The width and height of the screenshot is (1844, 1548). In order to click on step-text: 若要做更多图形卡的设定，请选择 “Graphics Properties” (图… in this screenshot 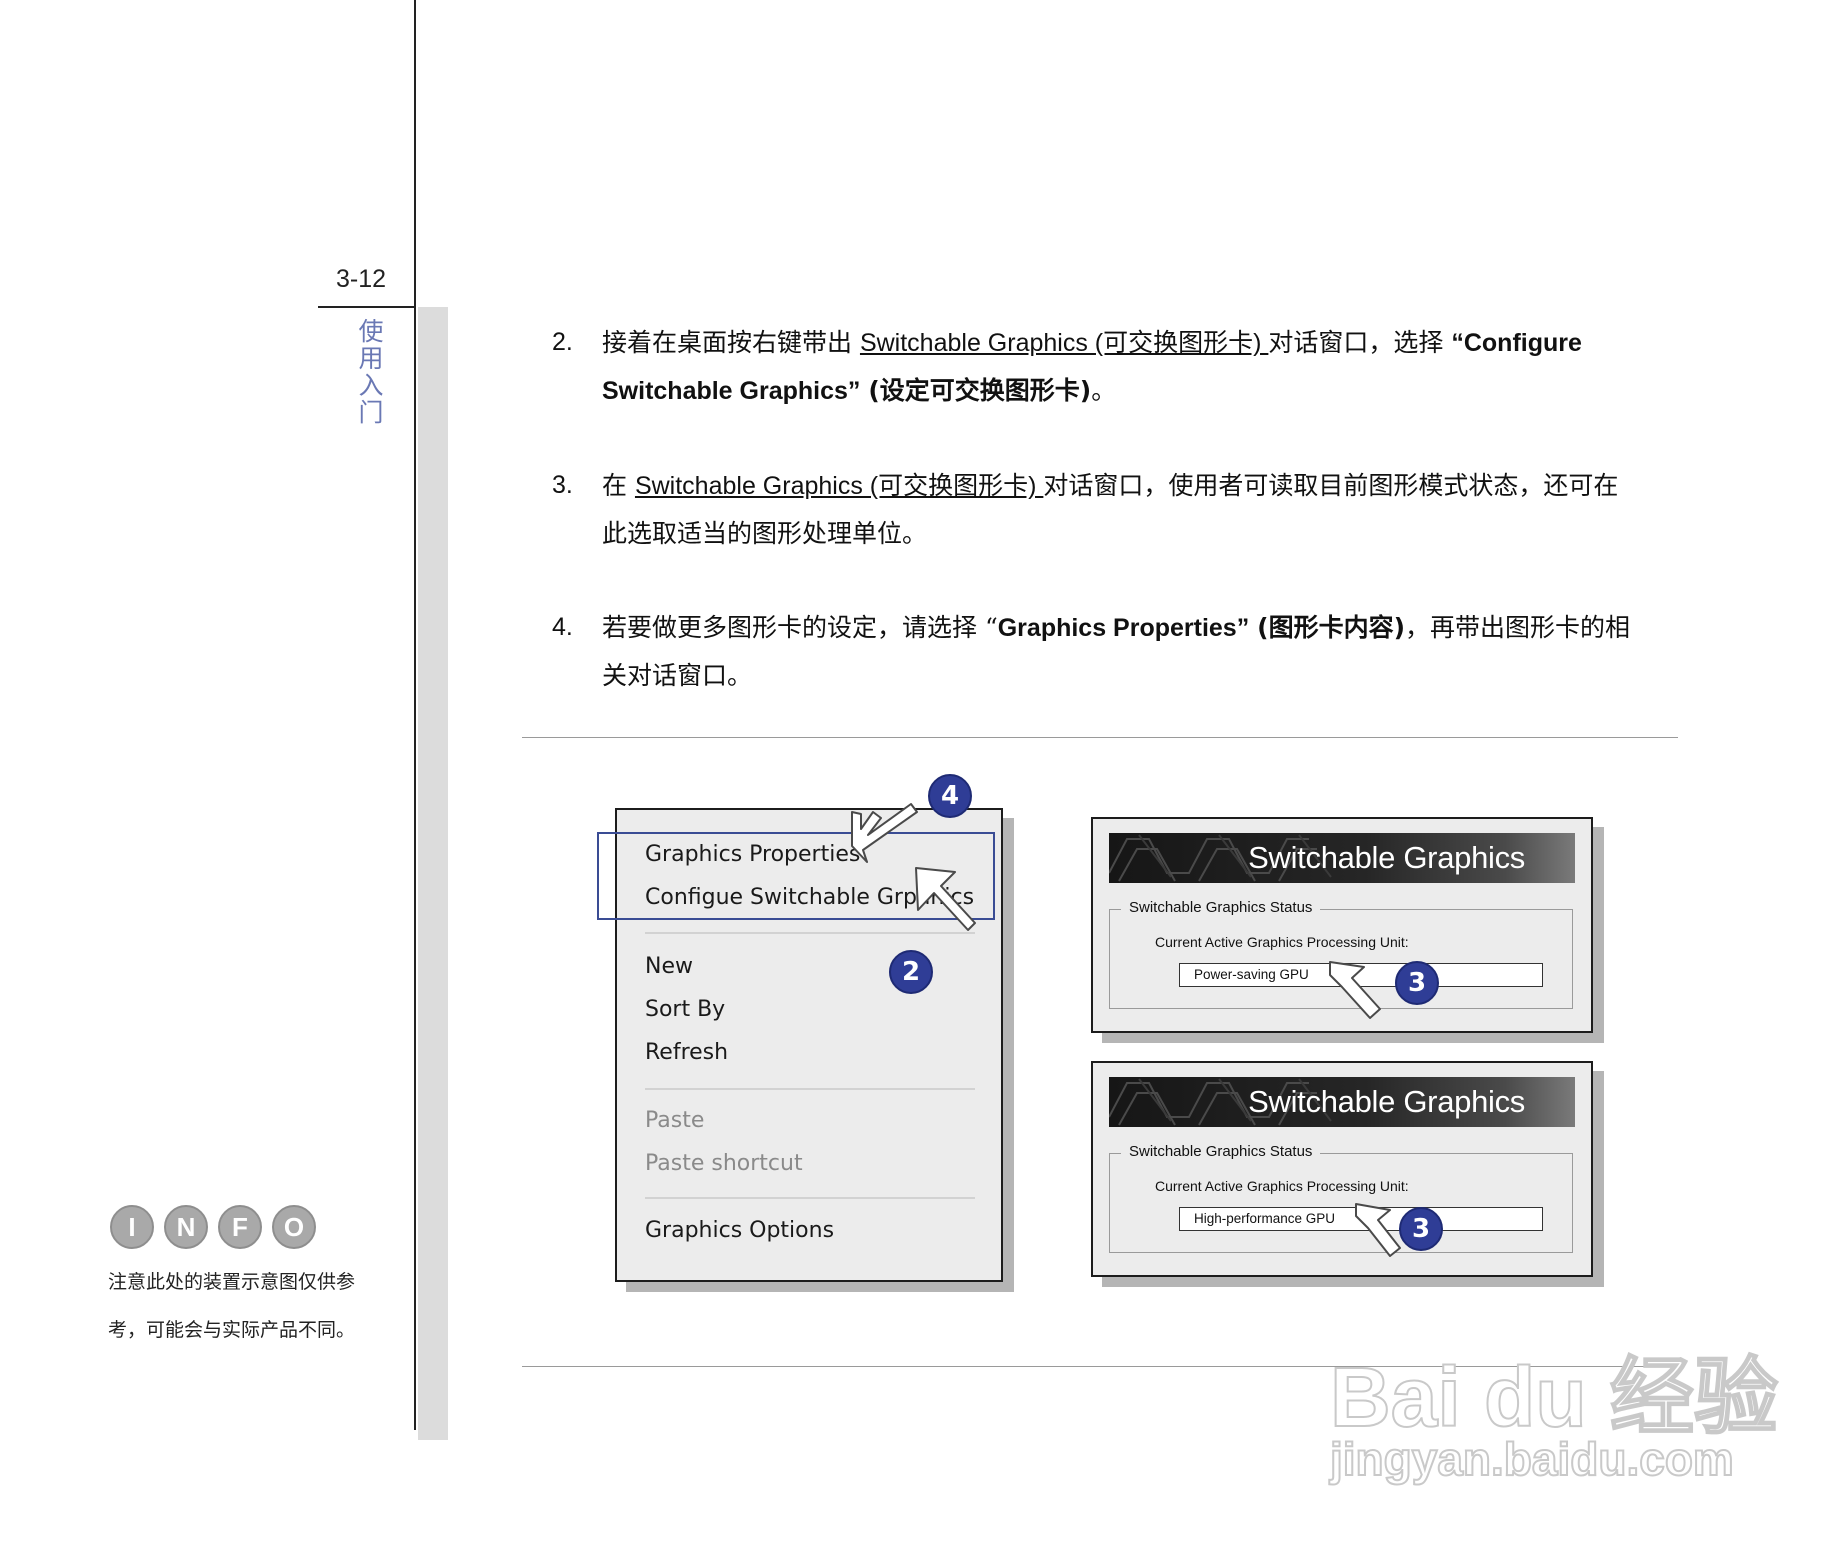, I will do `click(1140, 651)`.